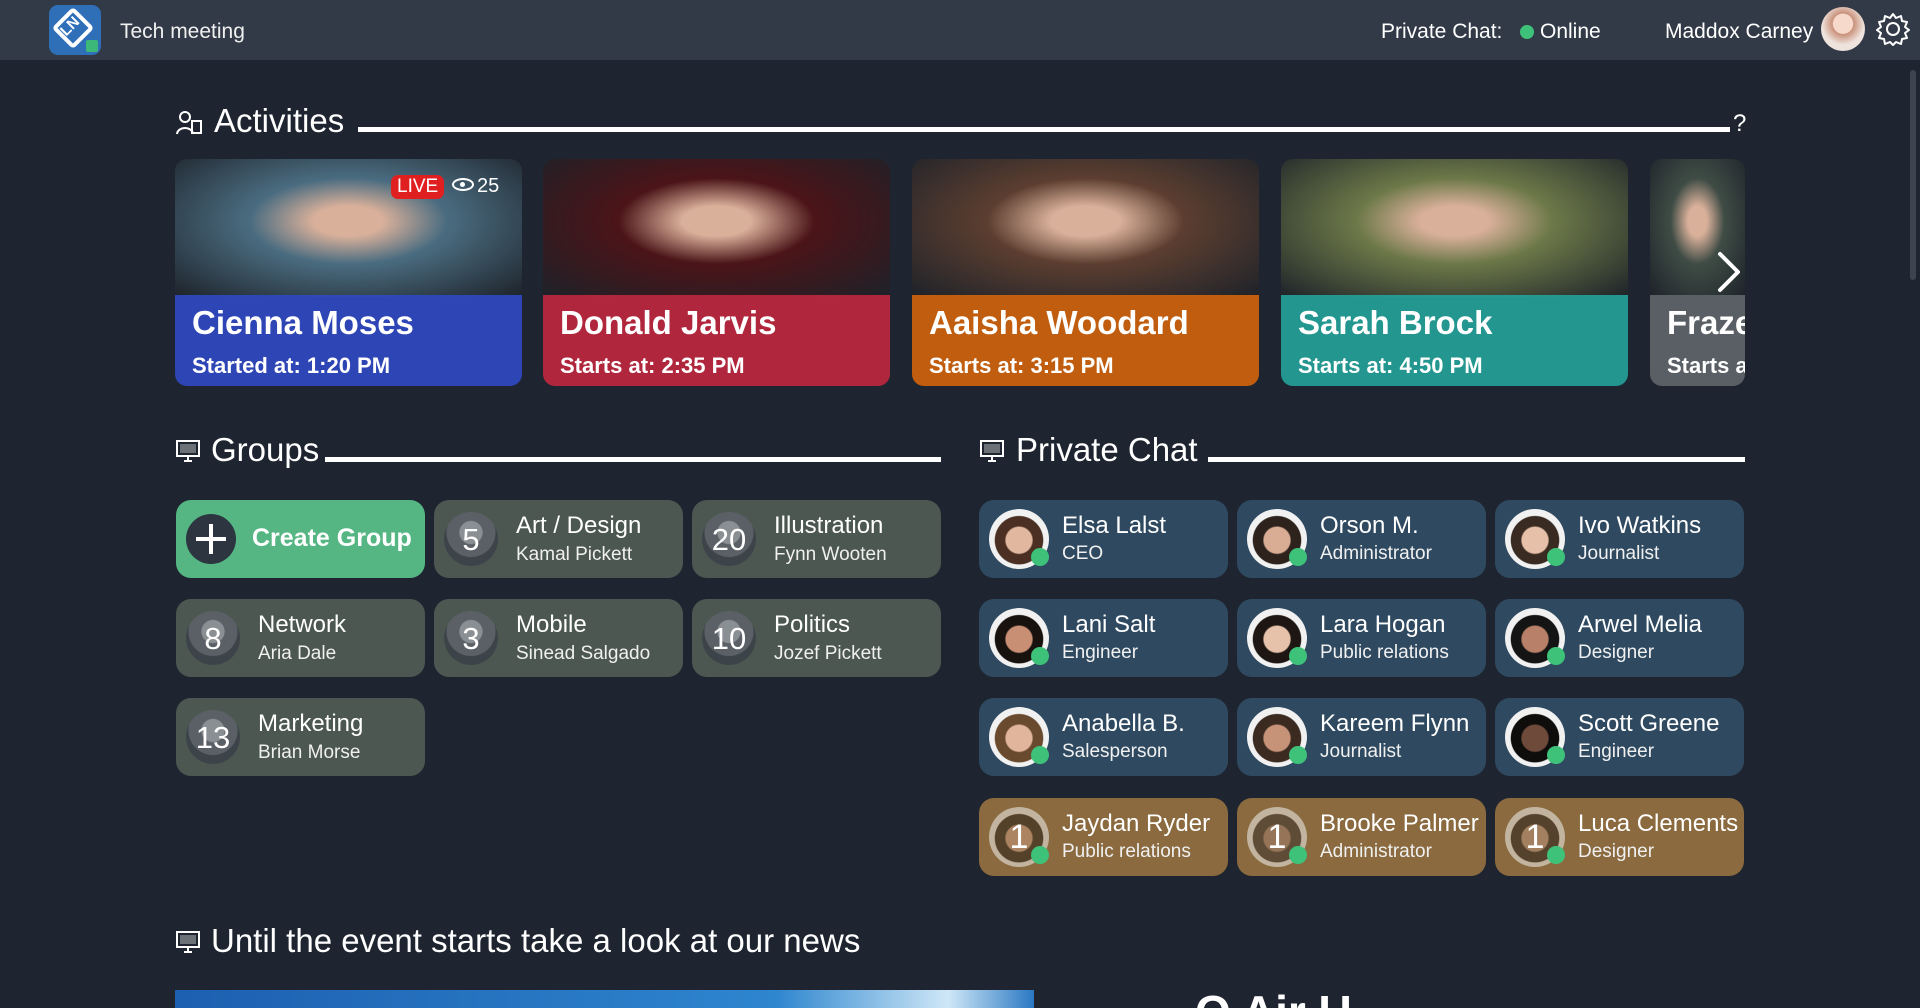  I want to click on group-member-count: 10, so click(729, 638).